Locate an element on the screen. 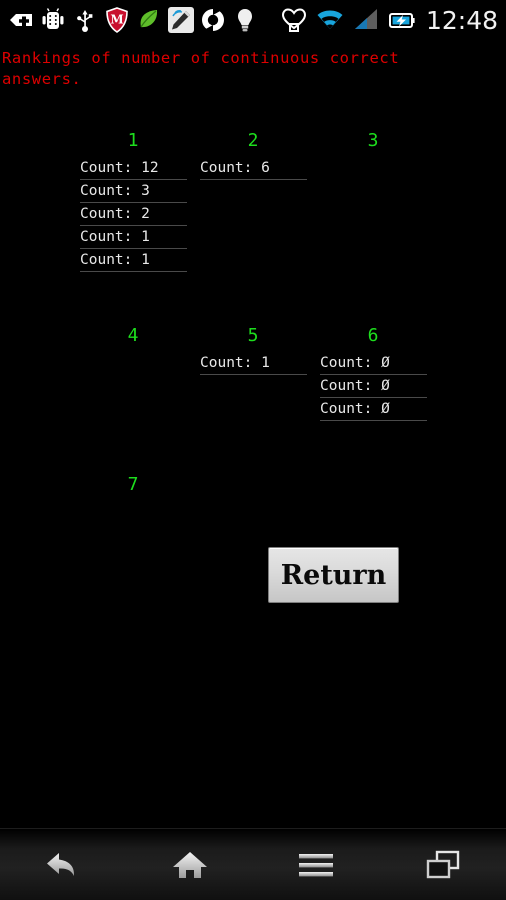  rank-header-2: 2 is located at coordinates (253, 140).